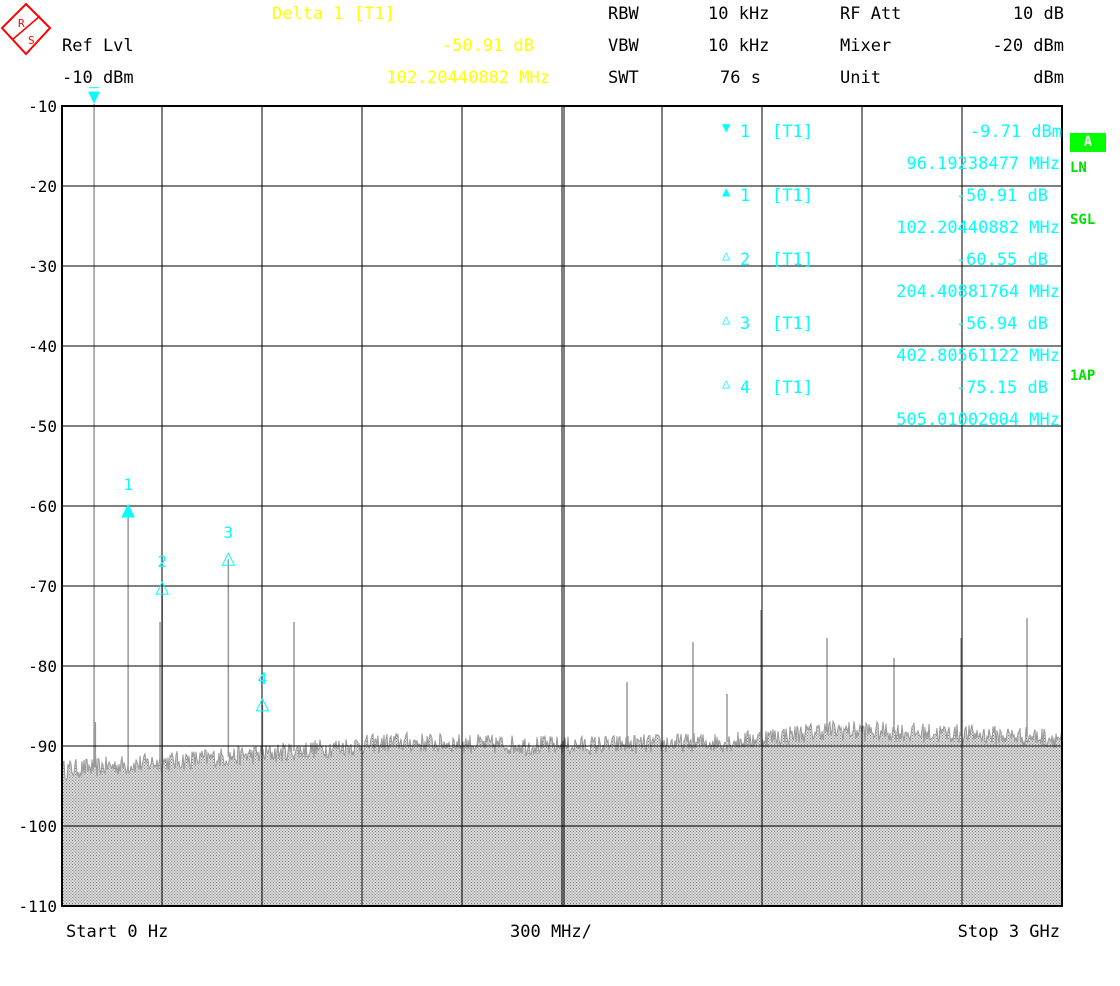 Image resolution: width=1120 pixels, height=986 pixels. I want to click on marker-frequency: 96.19238477 MHz, so click(983, 164).